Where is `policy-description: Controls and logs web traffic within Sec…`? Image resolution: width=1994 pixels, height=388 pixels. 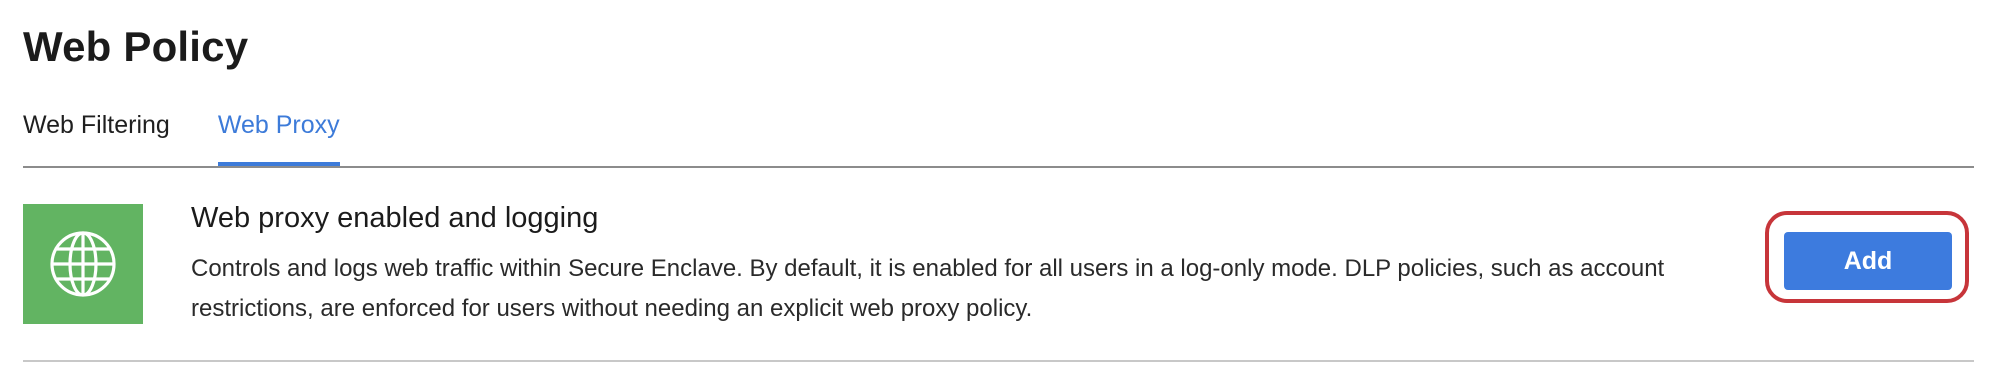
policy-description: Controls and logs web traffic within Sec… is located at coordinates (928, 288).